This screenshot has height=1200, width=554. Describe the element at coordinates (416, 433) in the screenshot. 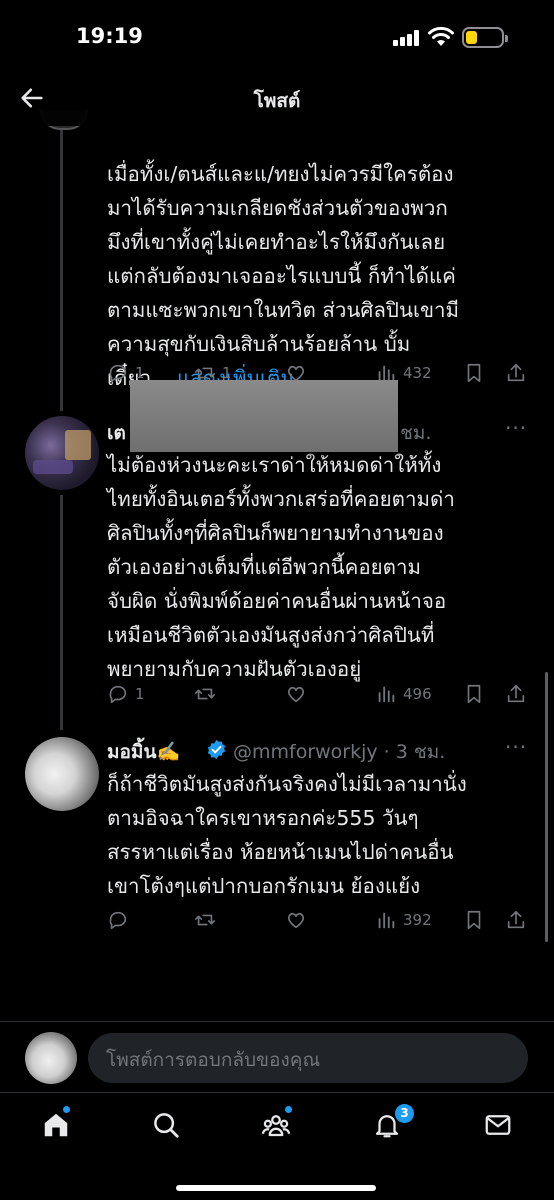

I see `tweet-time: ชม.` at that location.